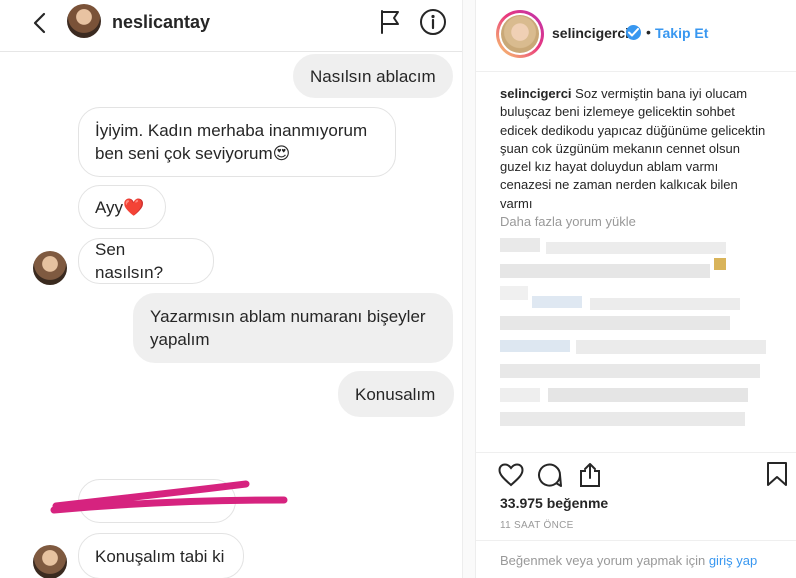 This screenshot has width=796, height=578. I want to click on message-bubble-received: Ayy❤️, so click(122, 207).